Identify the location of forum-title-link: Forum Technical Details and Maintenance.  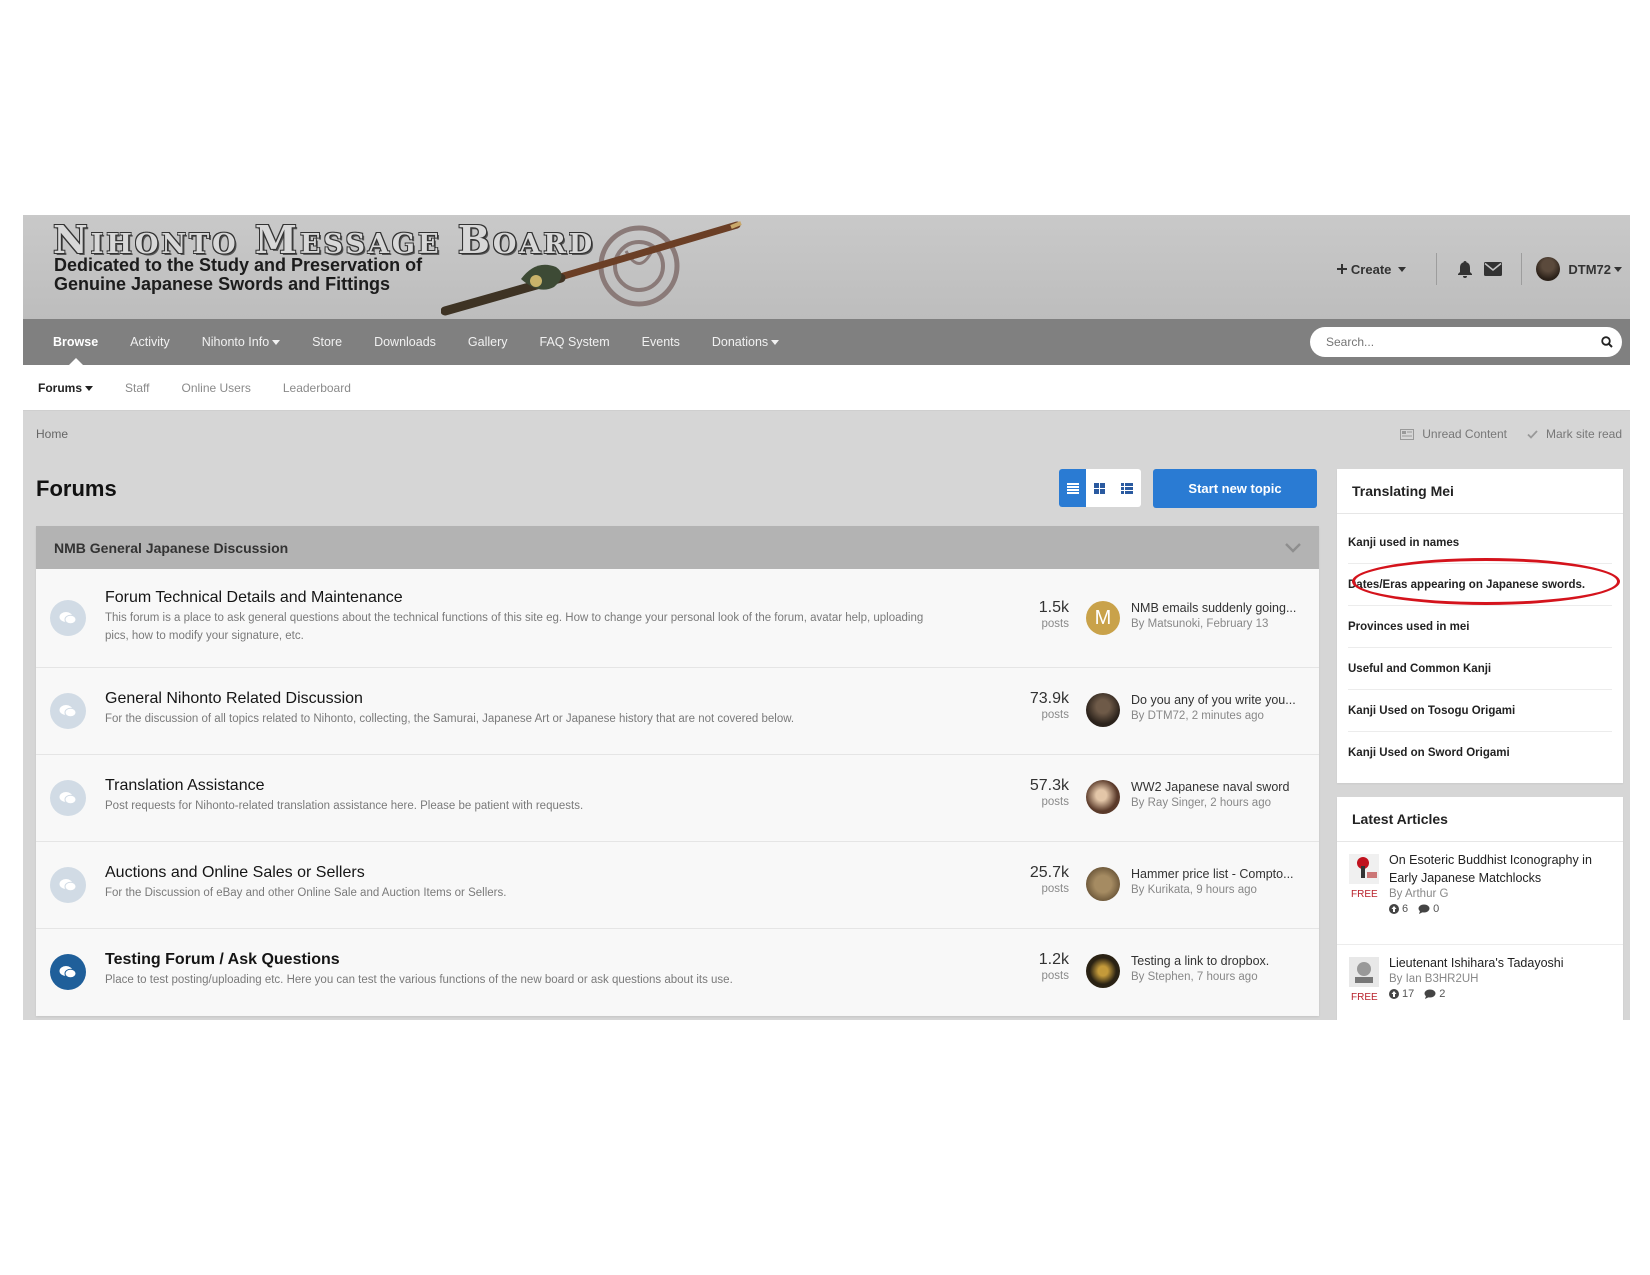
(525, 598).